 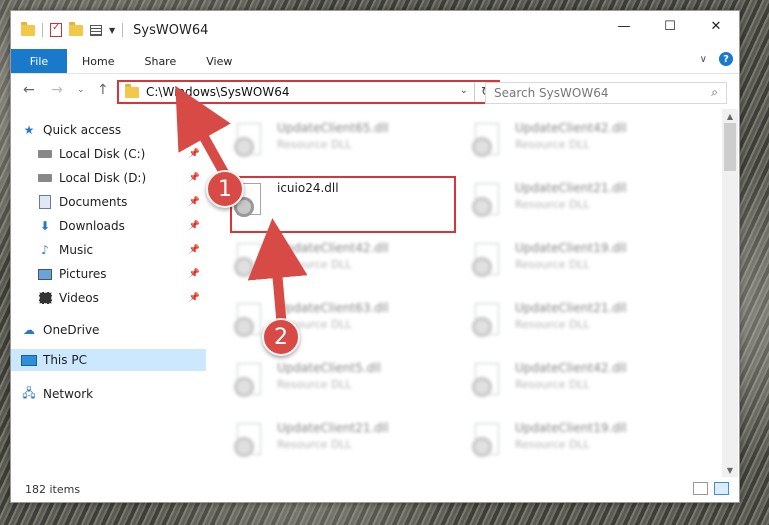 What do you see at coordinates (281, 337) in the screenshot?
I see `step-badge-2: 2` at bounding box center [281, 337].